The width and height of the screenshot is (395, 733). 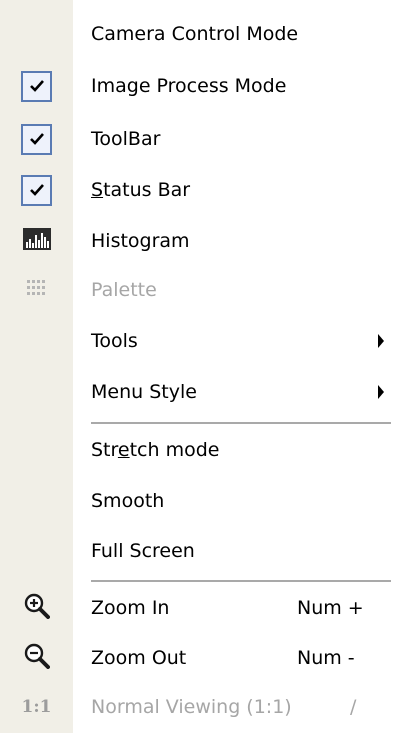 What do you see at coordinates (141, 190) in the screenshot?
I see `menu-item-label: Status Bar` at bounding box center [141, 190].